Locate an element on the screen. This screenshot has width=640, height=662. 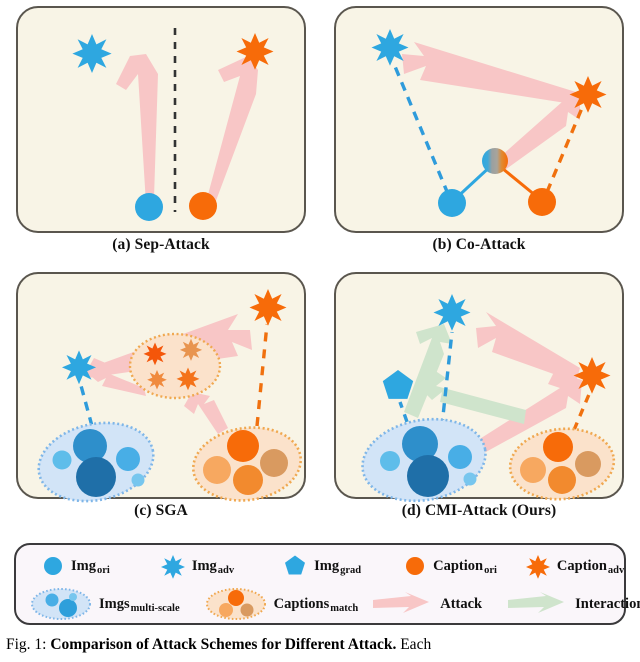
legend-item-caption-ori: Captionori is located at coordinates (450, 566).